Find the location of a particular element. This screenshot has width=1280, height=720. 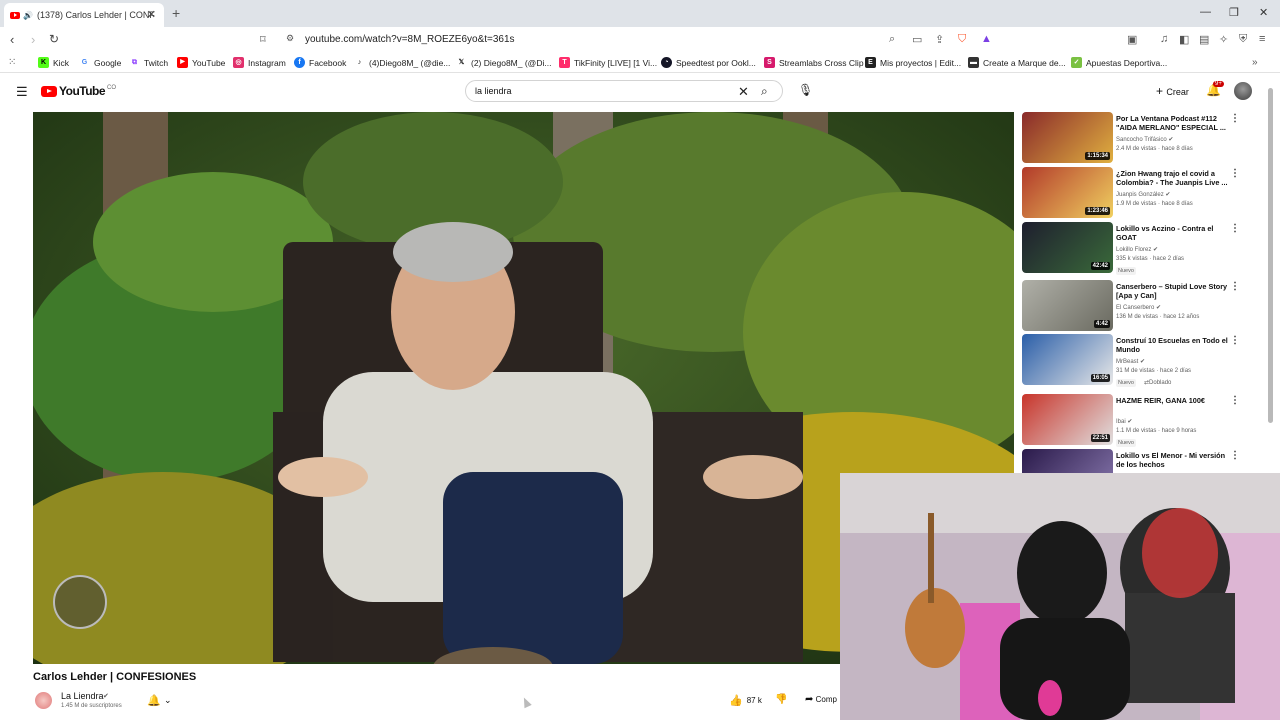

minimize-icon: — is located at coordinates (1205, 12).